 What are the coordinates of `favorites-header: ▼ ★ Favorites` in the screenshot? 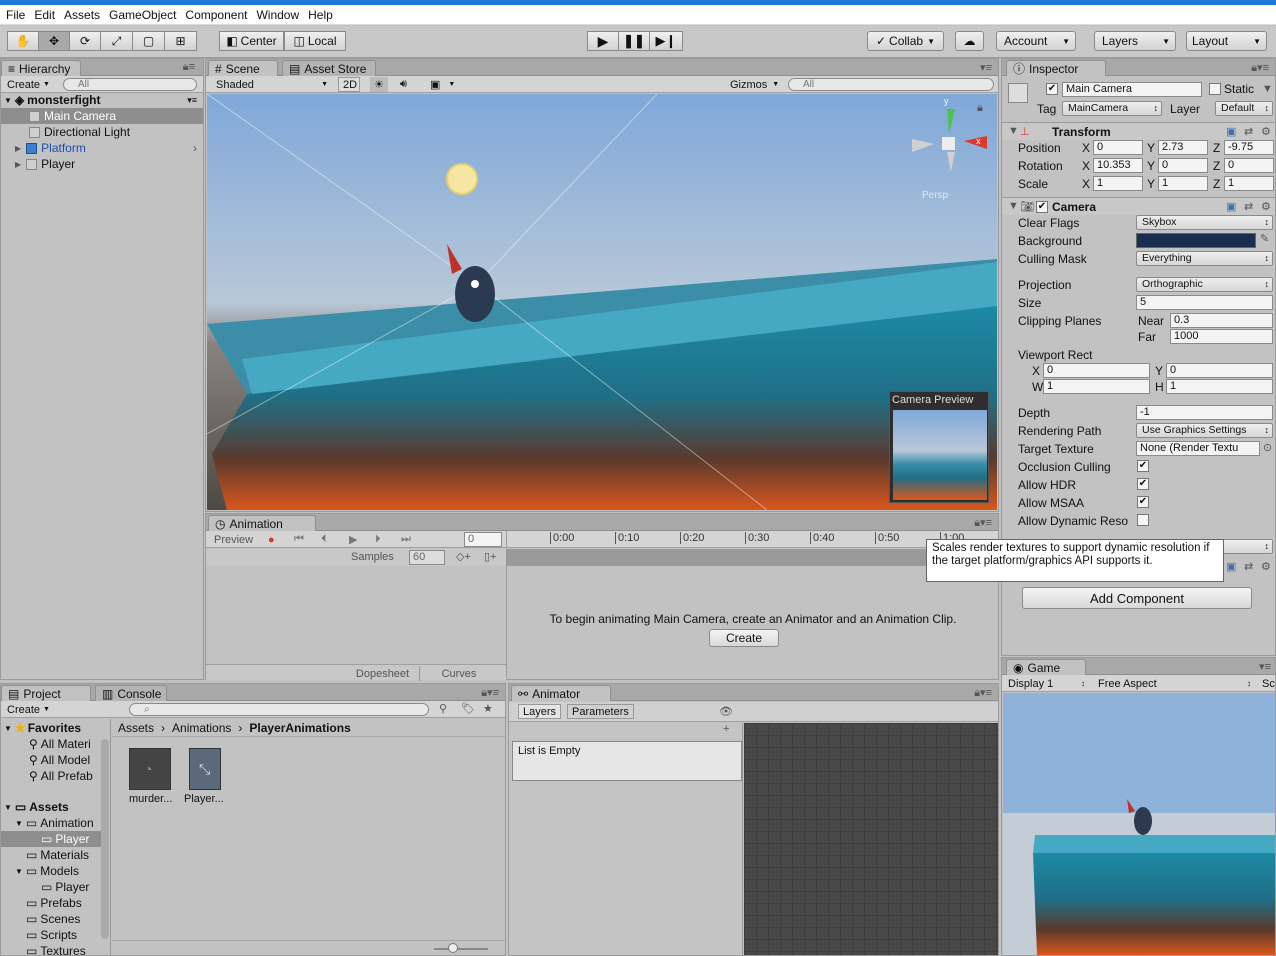 It's located at (53, 728).